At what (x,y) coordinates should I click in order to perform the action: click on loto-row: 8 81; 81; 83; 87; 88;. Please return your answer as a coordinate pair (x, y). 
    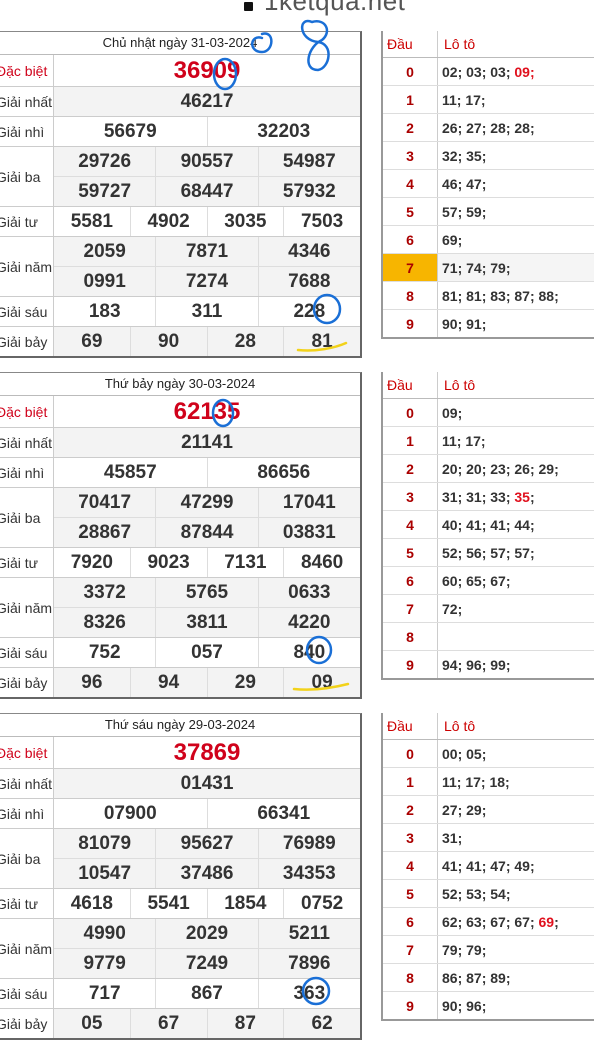
    Looking at the image, I should click on (488, 296).